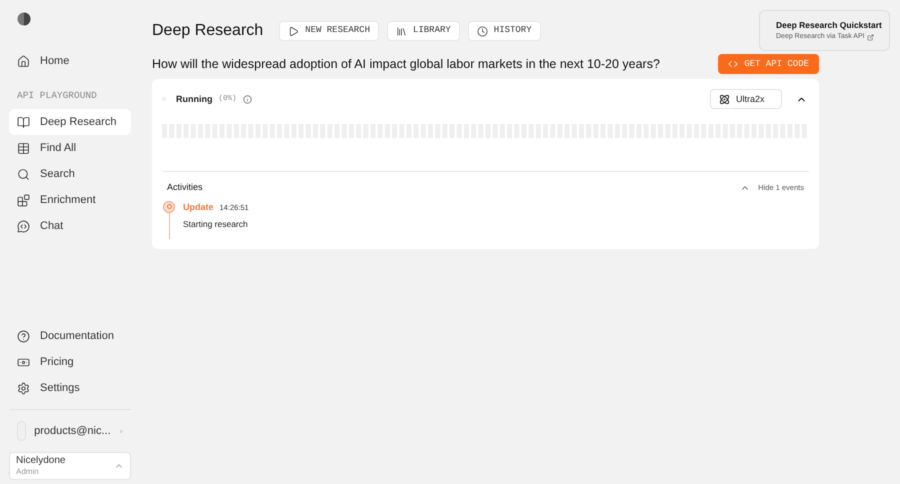 The image size is (900, 484). Describe the element at coordinates (423, 31) in the screenshot. I see `toolbar-button: LIBRARY` at that location.